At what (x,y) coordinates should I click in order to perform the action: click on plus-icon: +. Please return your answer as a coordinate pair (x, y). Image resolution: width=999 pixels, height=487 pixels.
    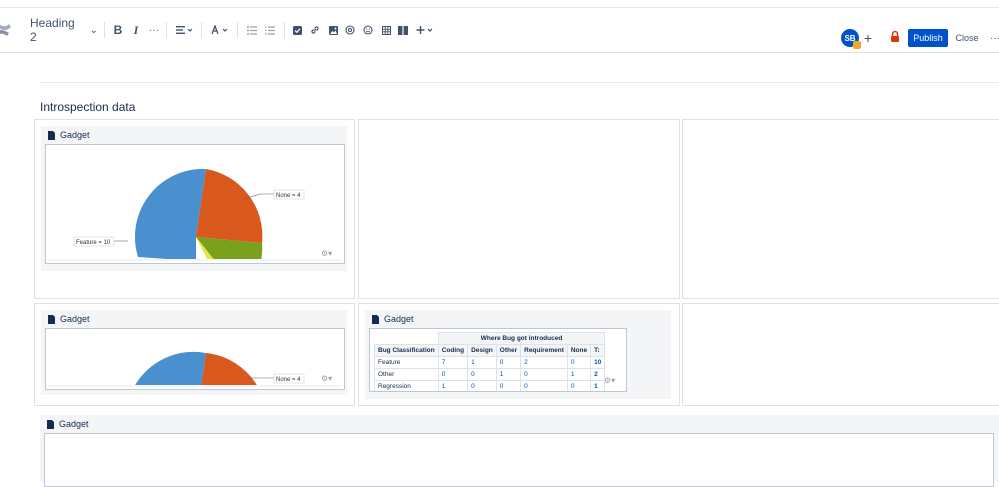
    Looking at the image, I should click on (868, 38).